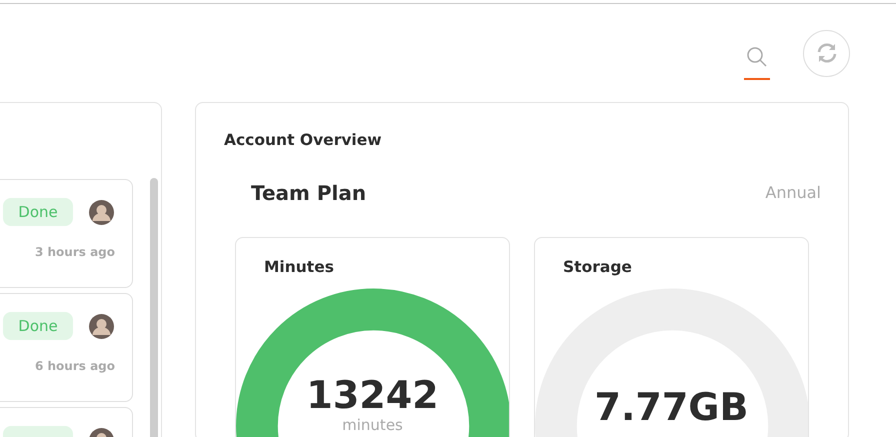 The width and height of the screenshot is (896, 437). I want to click on plan-name: Team Plan, so click(308, 194).